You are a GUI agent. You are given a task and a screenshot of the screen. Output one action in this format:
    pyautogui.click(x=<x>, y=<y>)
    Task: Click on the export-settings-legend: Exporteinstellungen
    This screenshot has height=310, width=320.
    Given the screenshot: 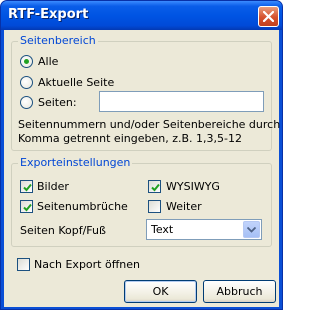 What is the action you would take?
    pyautogui.click(x=75, y=162)
    